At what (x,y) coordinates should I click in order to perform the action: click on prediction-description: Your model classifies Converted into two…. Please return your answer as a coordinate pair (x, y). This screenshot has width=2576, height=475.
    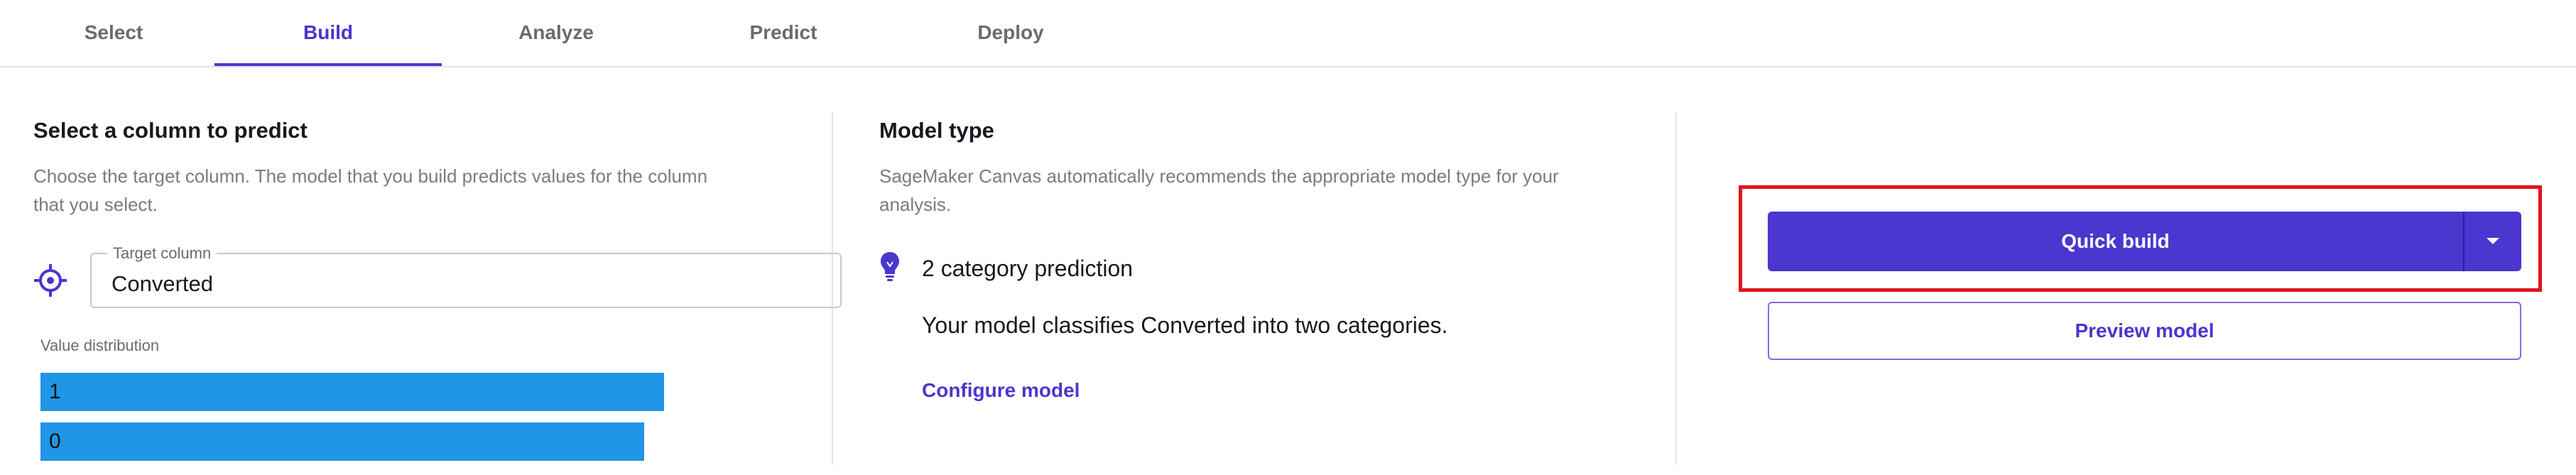
    Looking at the image, I should click on (1185, 325).